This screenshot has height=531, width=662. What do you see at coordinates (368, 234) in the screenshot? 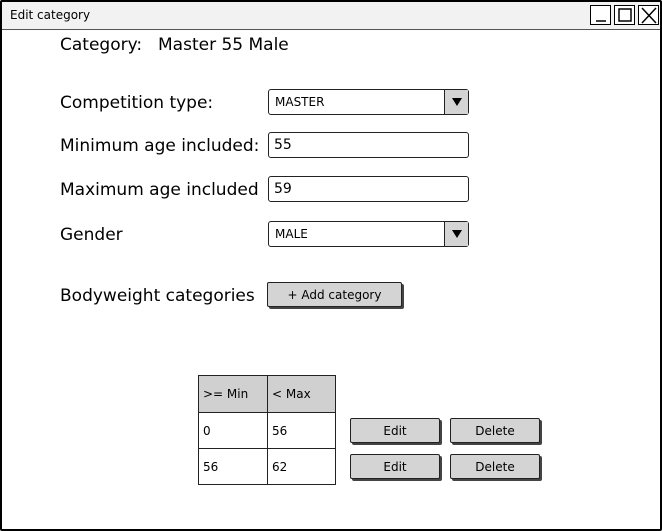
I see `gender-select: MALE` at bounding box center [368, 234].